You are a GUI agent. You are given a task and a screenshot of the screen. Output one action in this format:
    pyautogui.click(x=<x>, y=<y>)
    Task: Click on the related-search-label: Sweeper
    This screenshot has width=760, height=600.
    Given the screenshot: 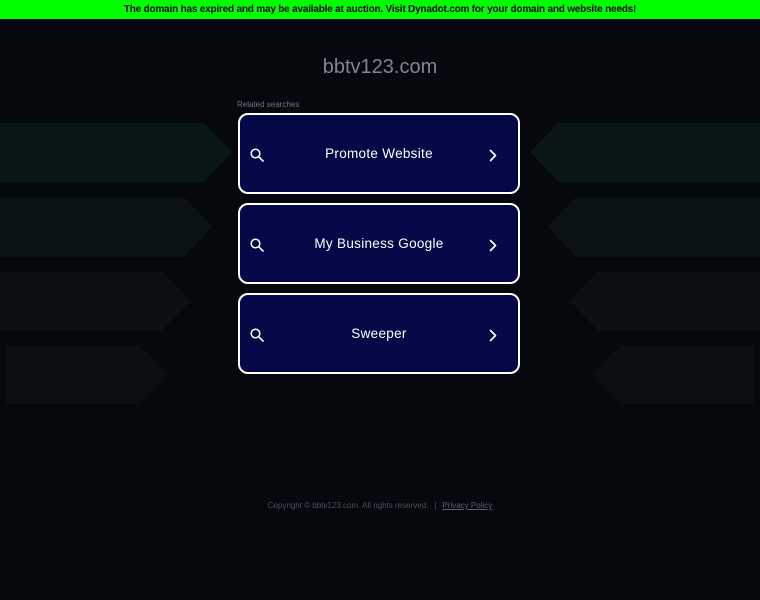 What is the action you would take?
    pyautogui.click(x=379, y=333)
    